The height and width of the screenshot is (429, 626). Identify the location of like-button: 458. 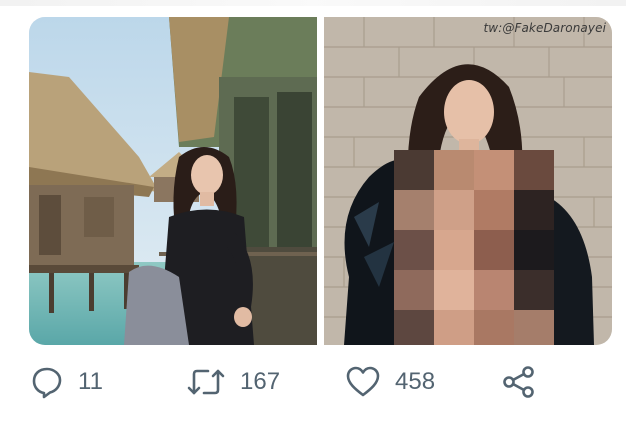
(390, 382).